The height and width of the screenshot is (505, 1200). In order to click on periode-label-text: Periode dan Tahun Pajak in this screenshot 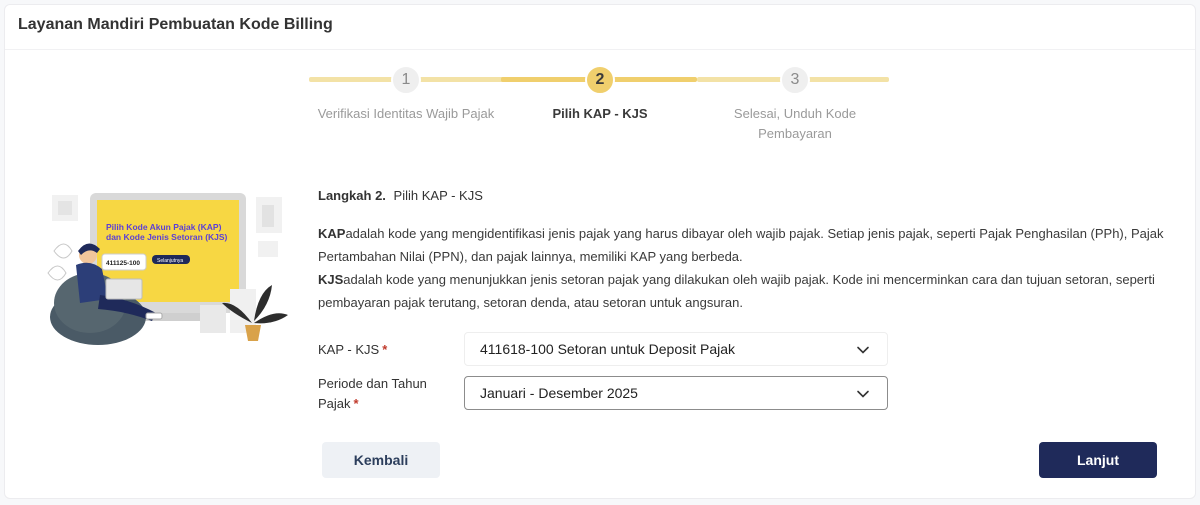, I will do `click(372, 393)`.